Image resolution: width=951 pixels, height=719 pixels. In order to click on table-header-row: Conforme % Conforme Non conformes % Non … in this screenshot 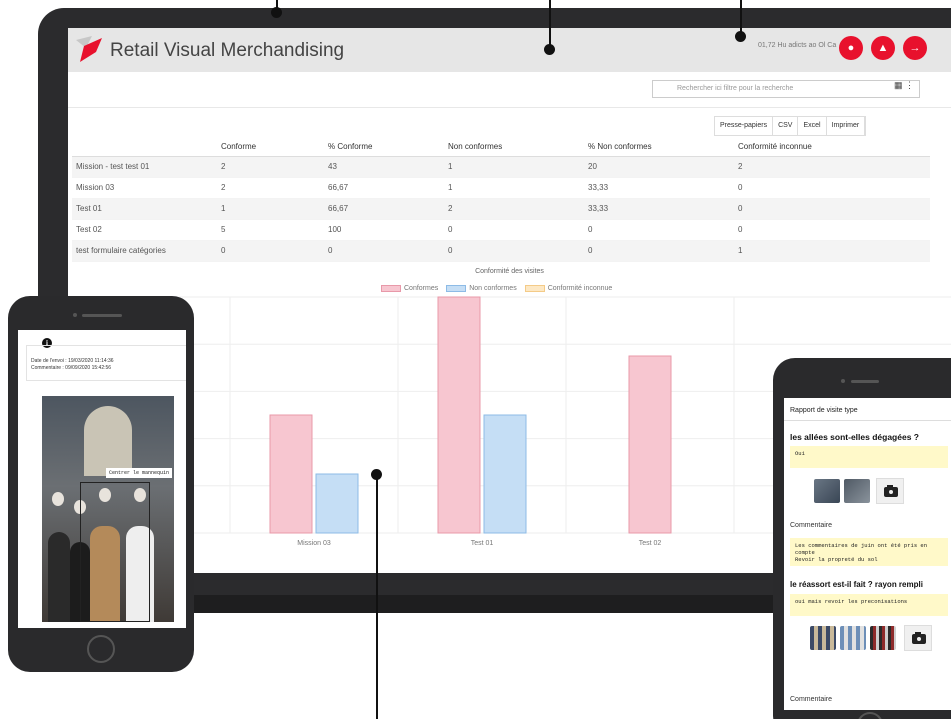, I will do `click(501, 147)`.